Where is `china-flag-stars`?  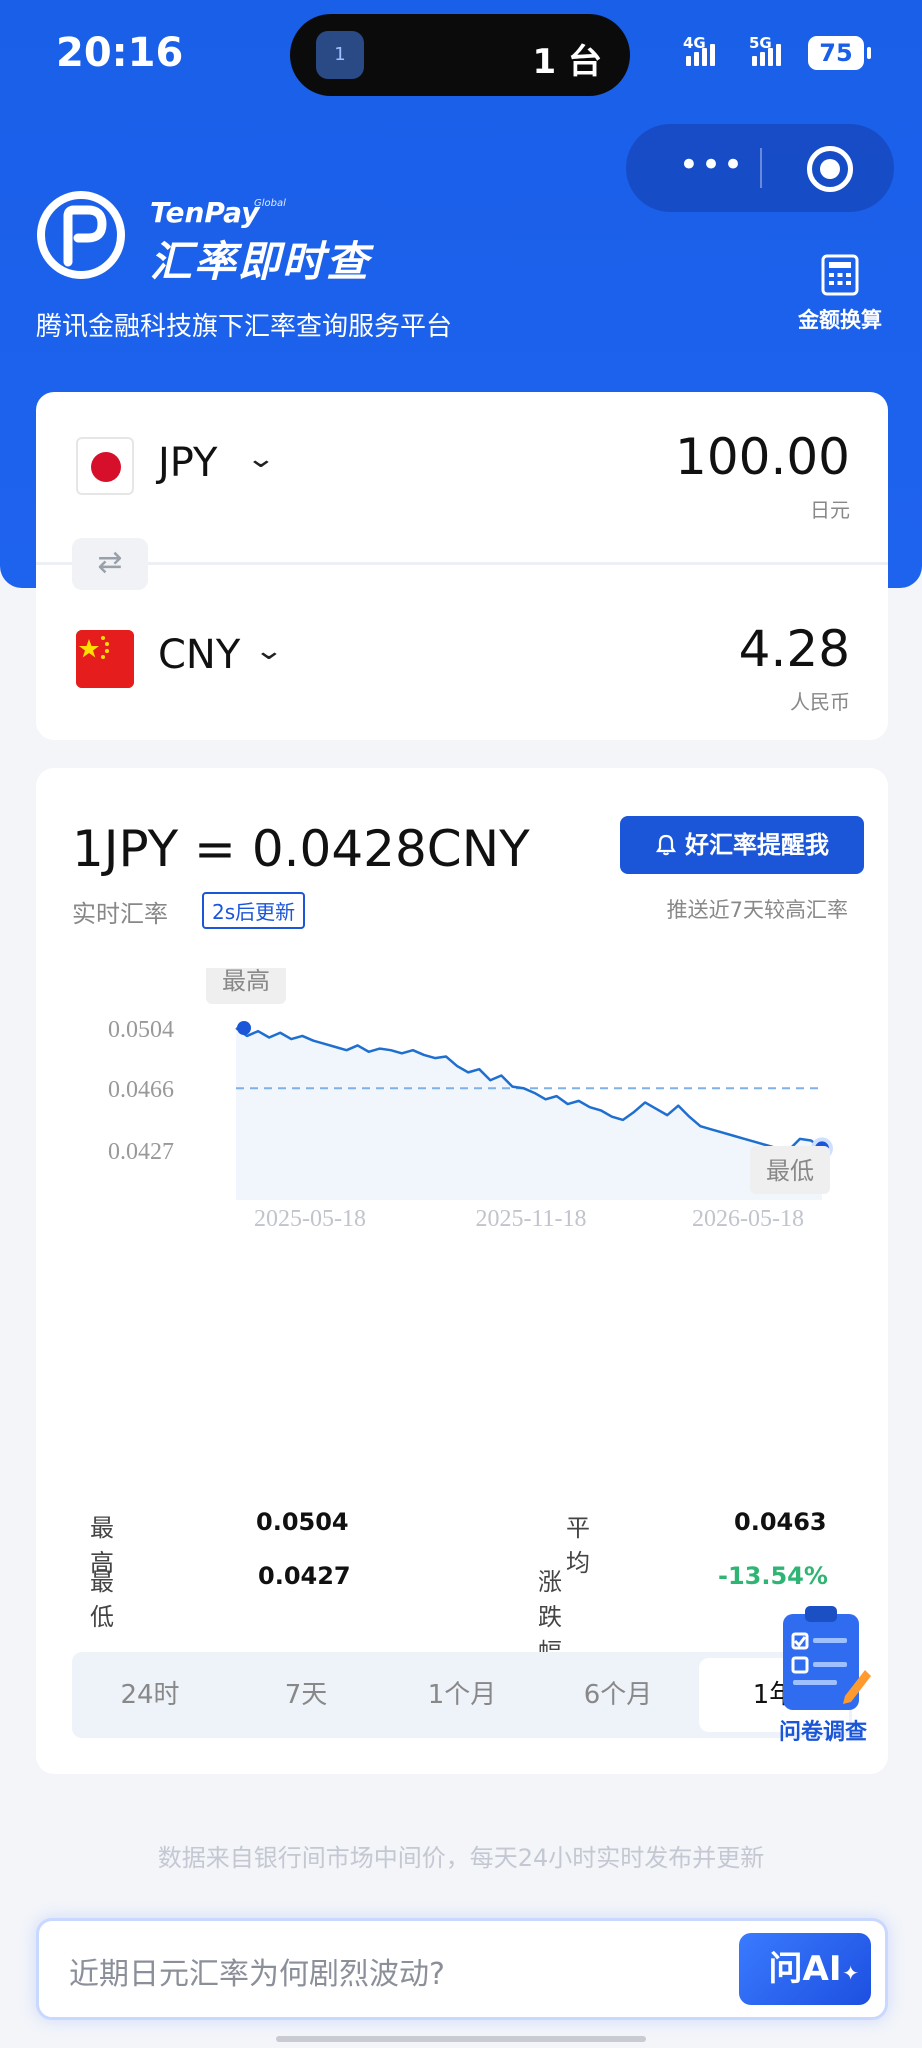
china-flag-stars is located at coordinates (105, 659).